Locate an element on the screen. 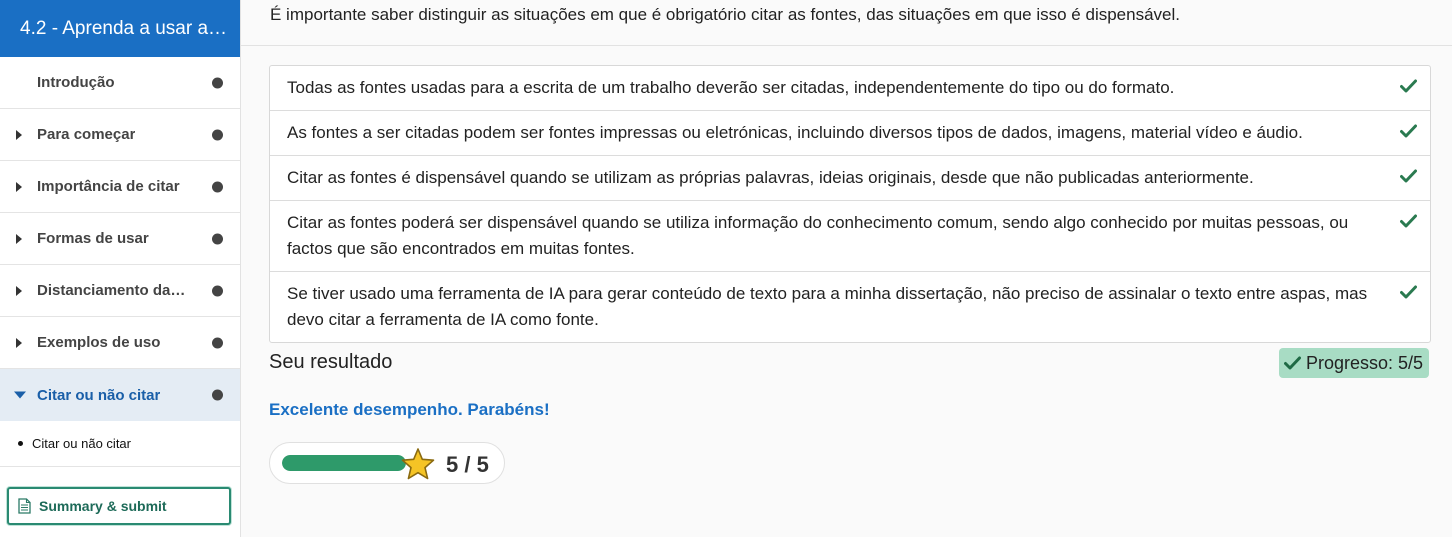 The height and width of the screenshot is (537, 1452). sidebar-item-label: Citar ou não citar is located at coordinates (99, 395).